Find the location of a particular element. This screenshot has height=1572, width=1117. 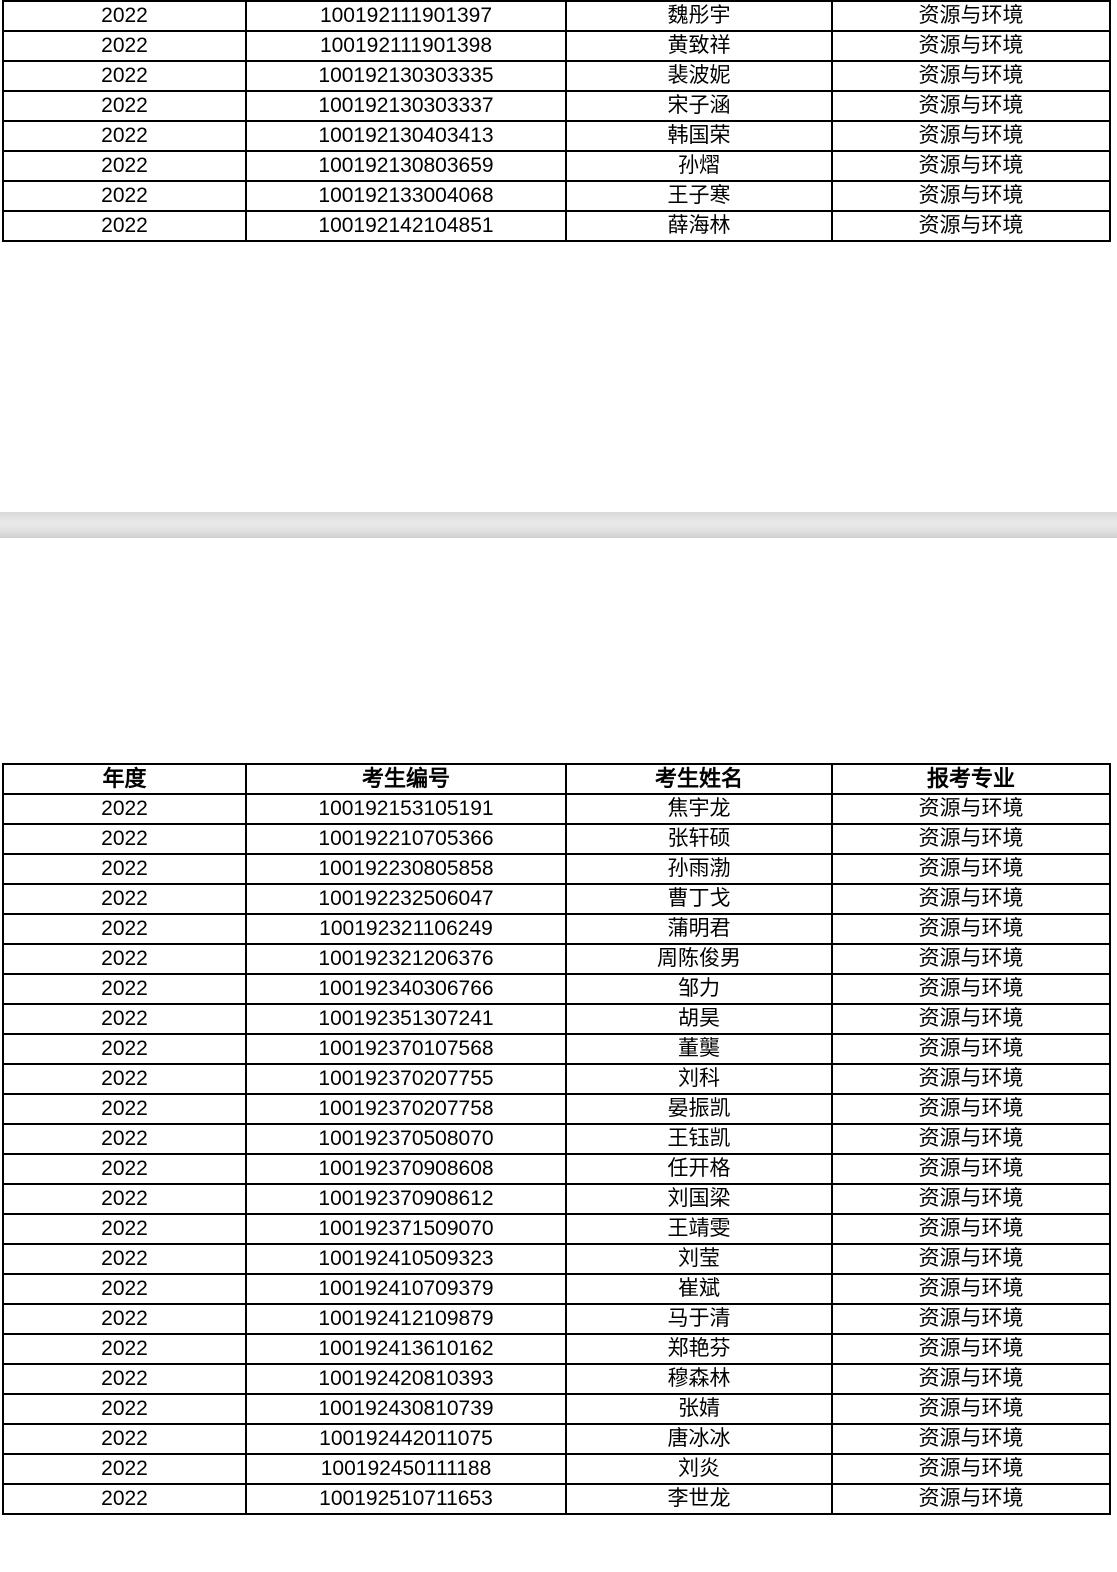

cell-candidate-id: 100192450111188 is located at coordinates (406, 1469).